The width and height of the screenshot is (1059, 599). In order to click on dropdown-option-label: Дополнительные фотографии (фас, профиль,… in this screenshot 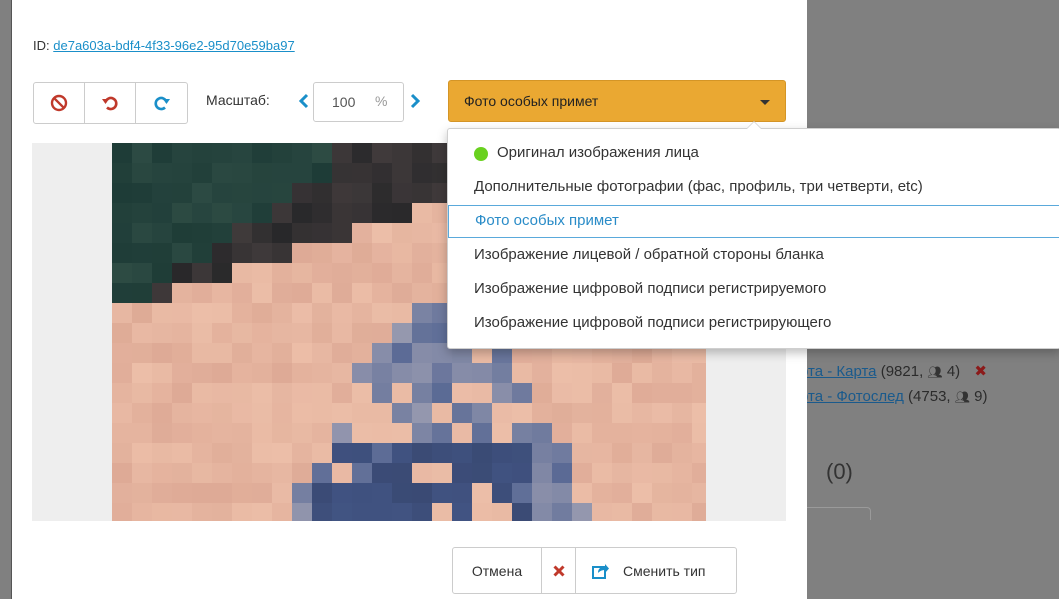, I will do `click(698, 186)`.